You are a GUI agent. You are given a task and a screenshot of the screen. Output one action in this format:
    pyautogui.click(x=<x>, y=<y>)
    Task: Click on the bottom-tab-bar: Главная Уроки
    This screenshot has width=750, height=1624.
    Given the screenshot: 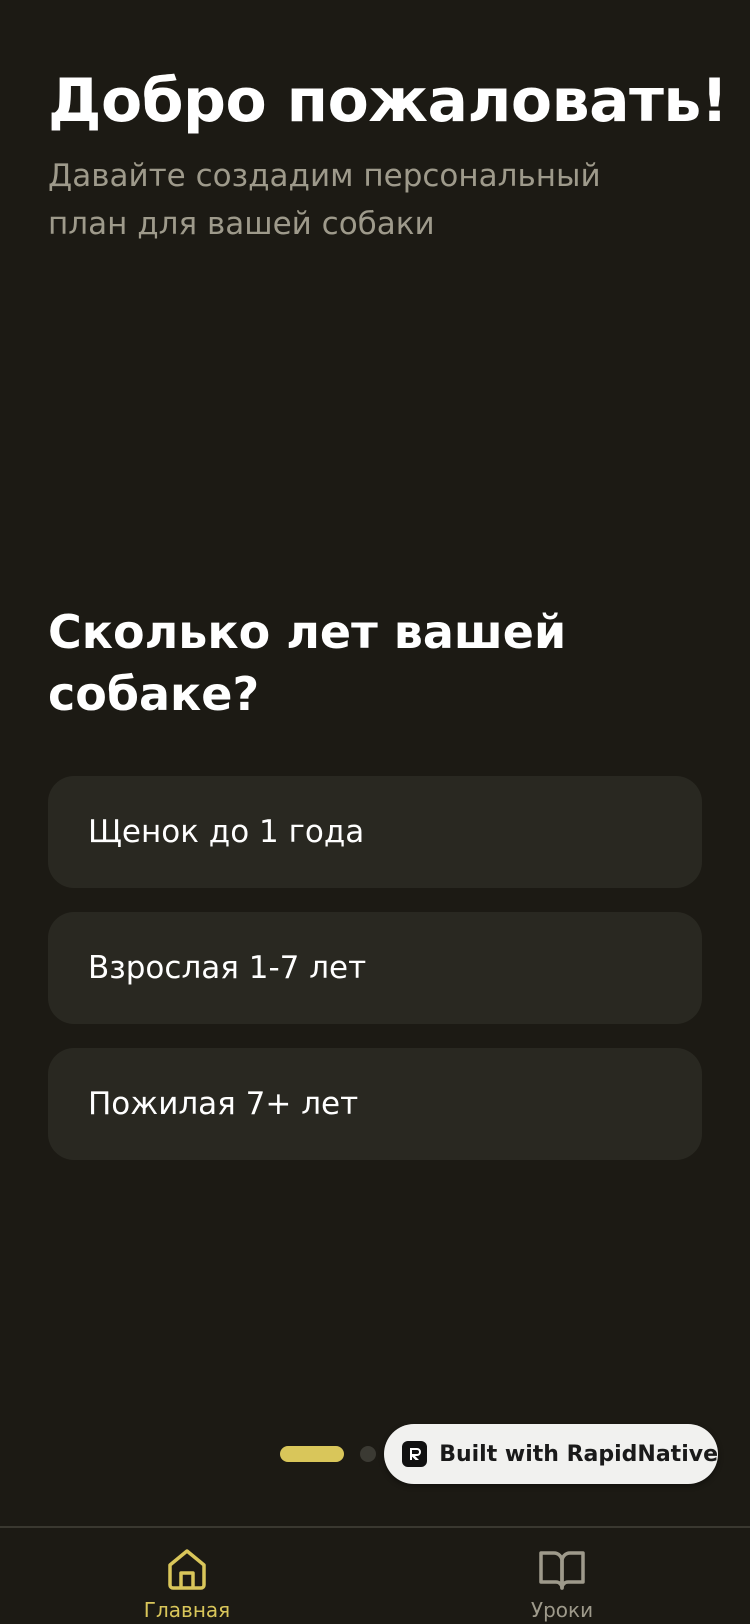 What is the action you would take?
    pyautogui.click(x=375, y=1575)
    